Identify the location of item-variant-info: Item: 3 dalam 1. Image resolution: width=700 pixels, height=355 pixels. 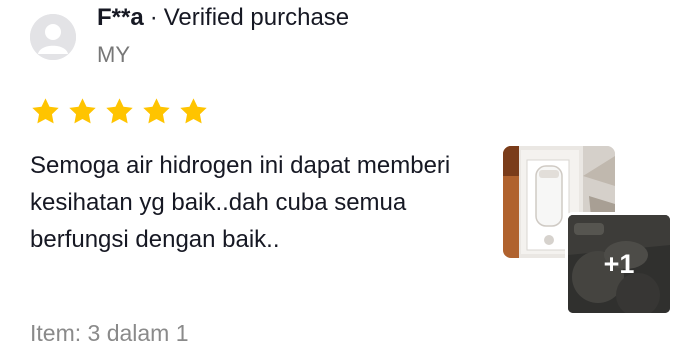
(109, 333).